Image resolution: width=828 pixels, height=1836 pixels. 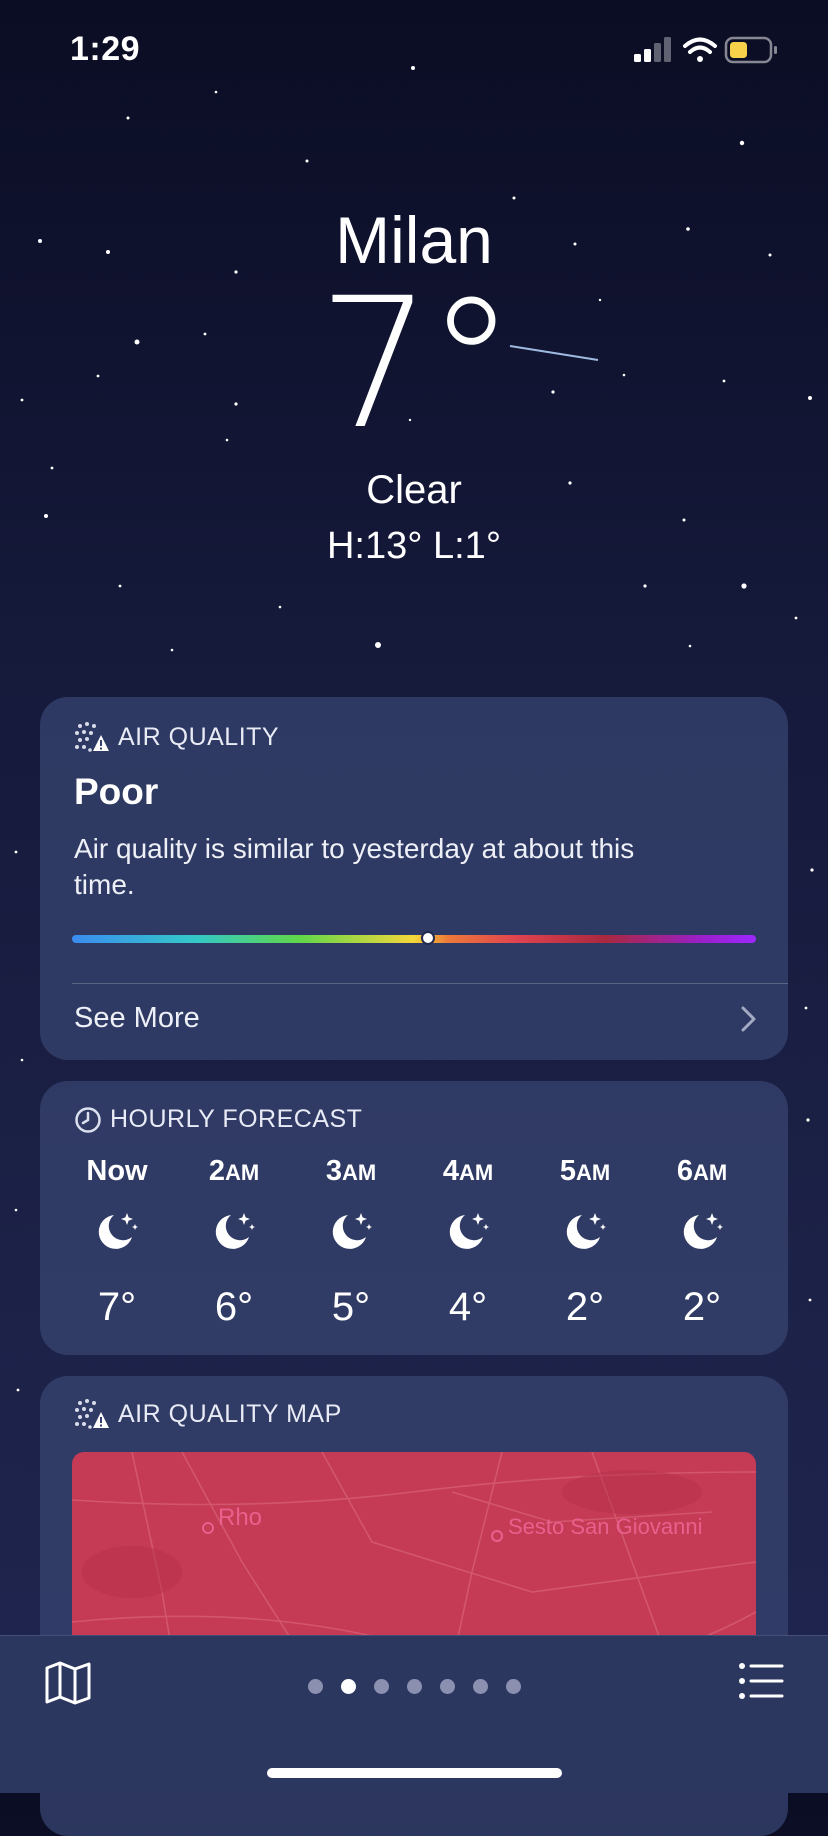 I want to click on hourly-forecast-heading: HOURLY FORECAST, so click(x=236, y=1119).